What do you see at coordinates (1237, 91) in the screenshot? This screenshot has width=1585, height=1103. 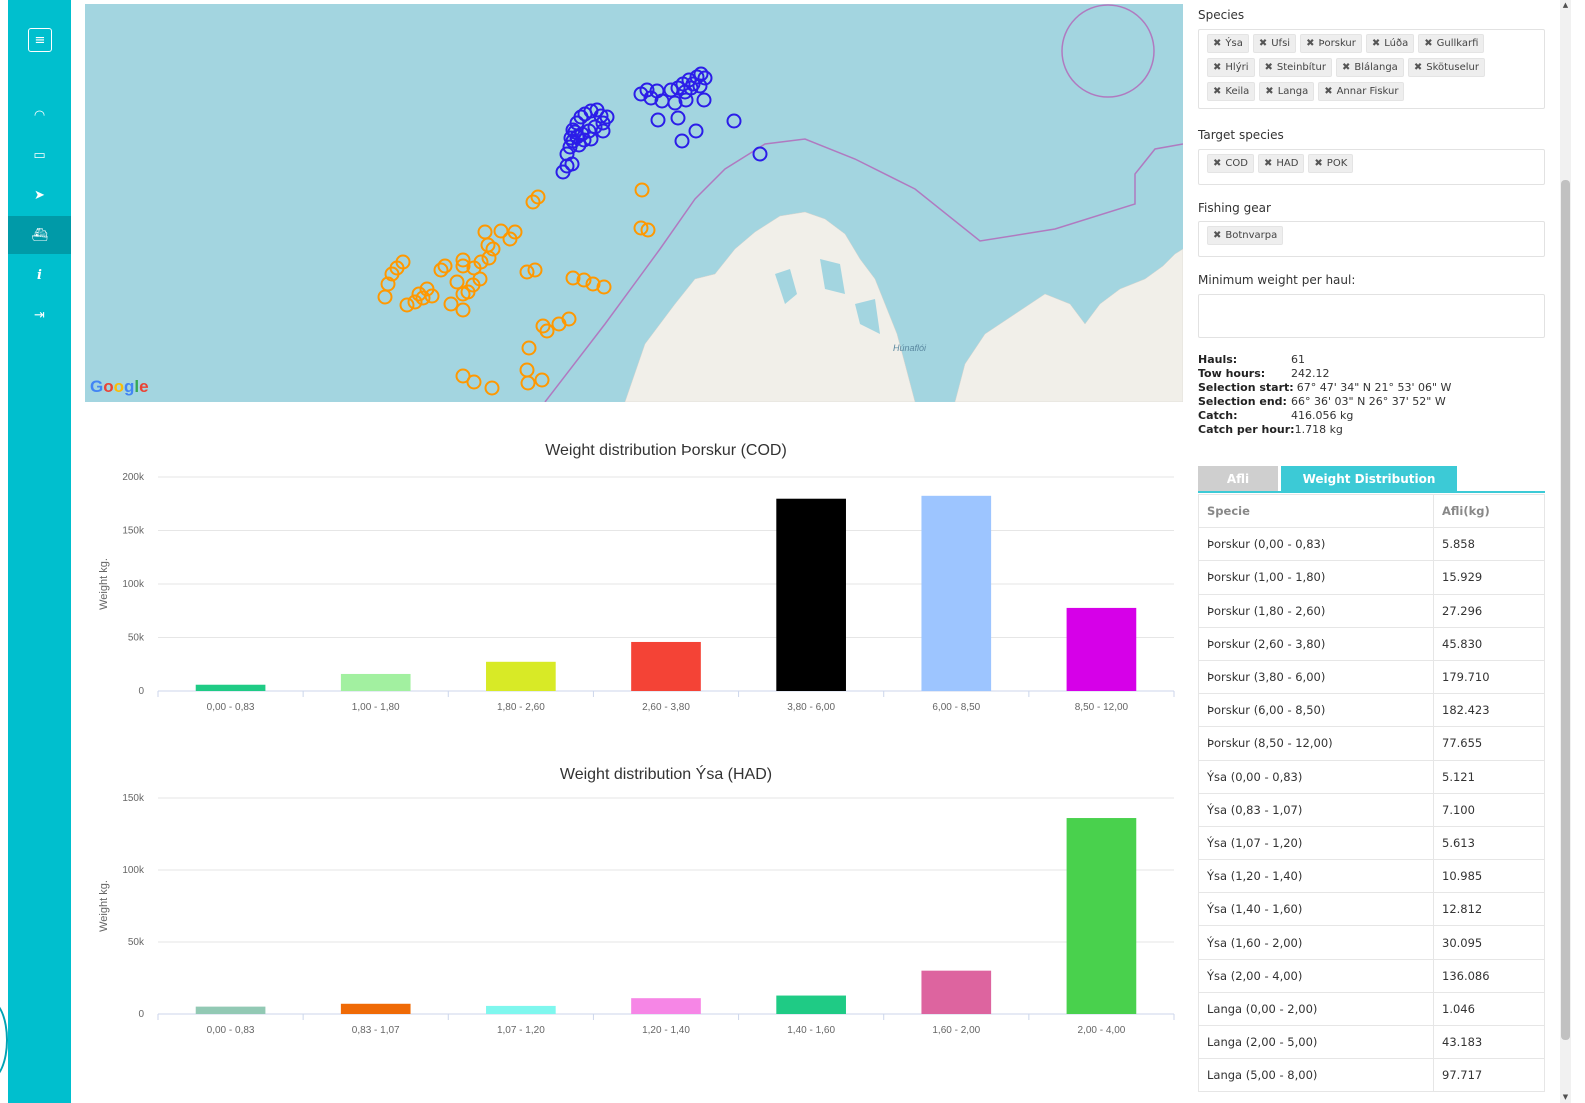 I see `tag-label: Keila` at bounding box center [1237, 91].